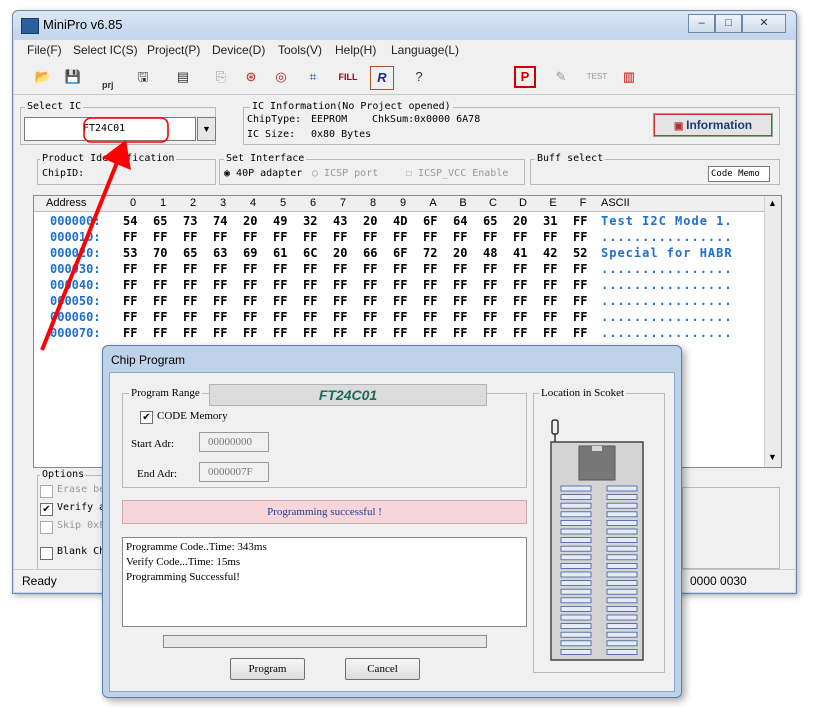  Describe the element at coordinates (597, 540) in the screenshot. I see `socket-diagram` at that location.